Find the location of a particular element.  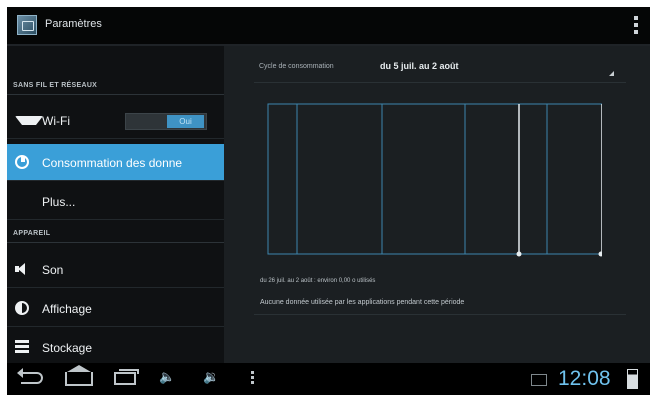

sidebar-item-storage: Stockage is located at coordinates (115, 347).